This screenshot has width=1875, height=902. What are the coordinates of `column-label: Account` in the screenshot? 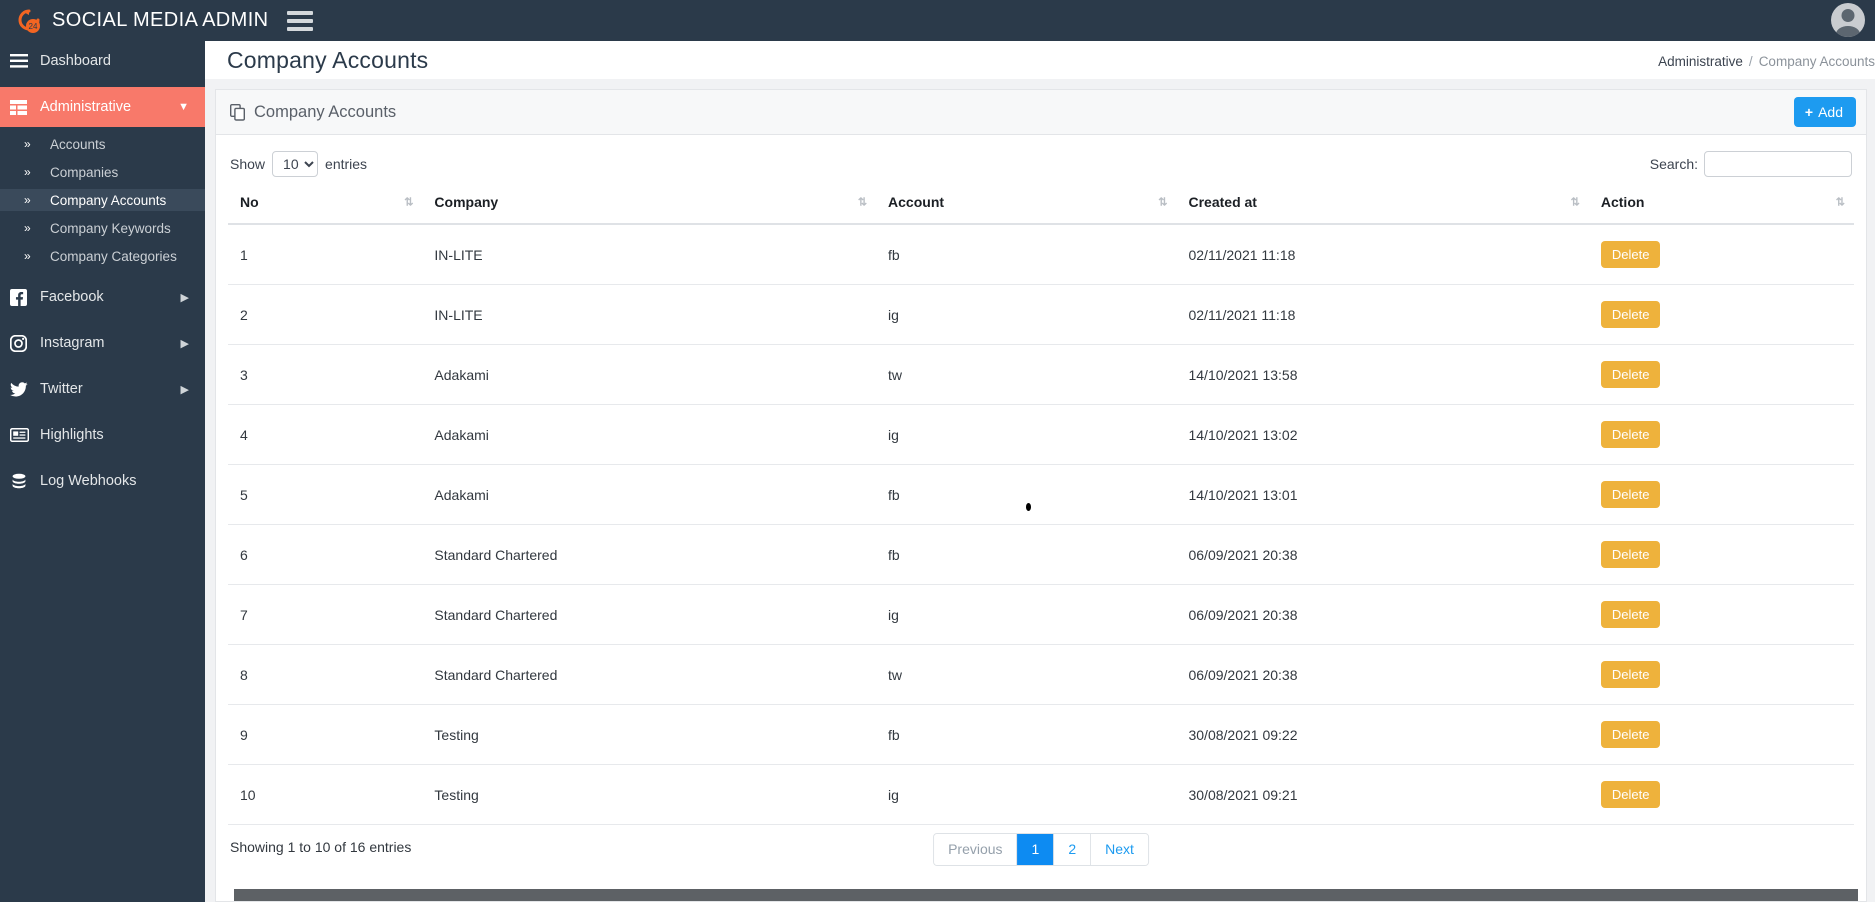 It's located at (916, 202).